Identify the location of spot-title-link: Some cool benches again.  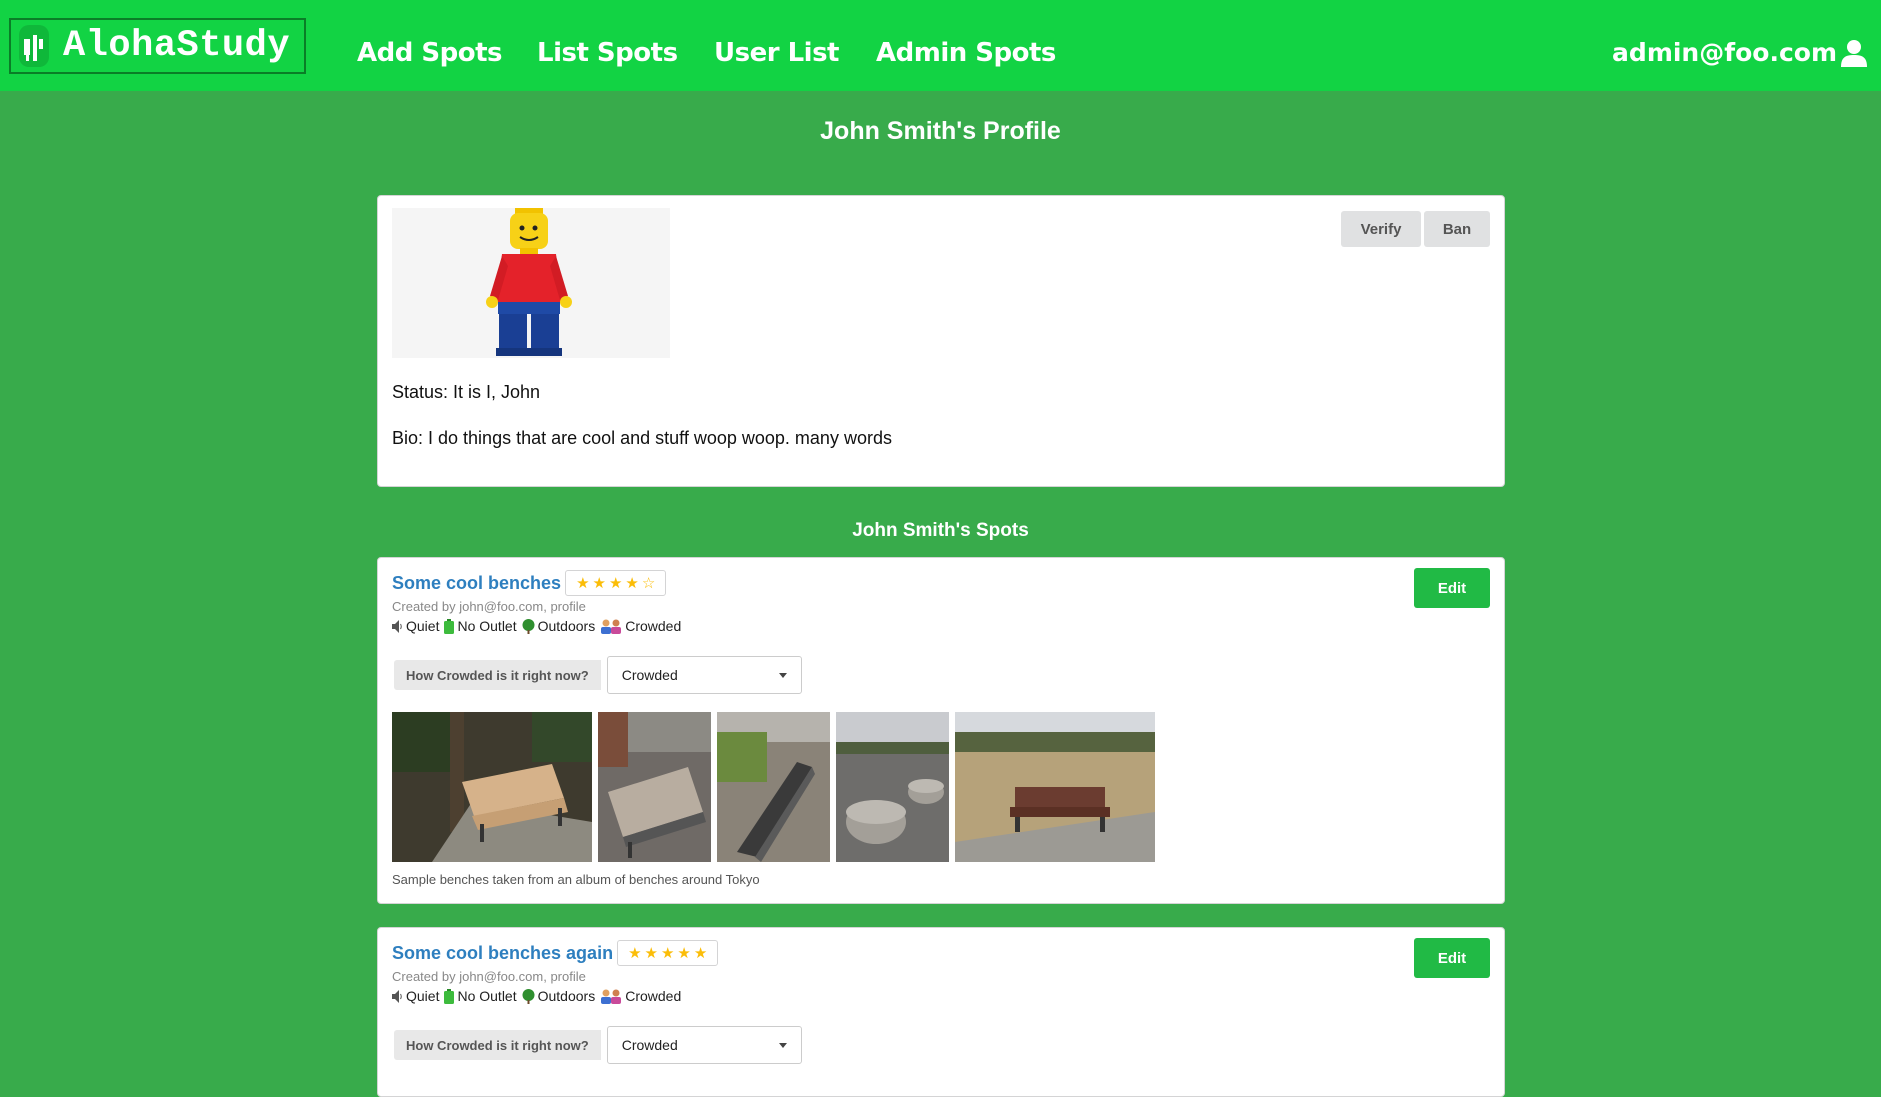
(502, 953).